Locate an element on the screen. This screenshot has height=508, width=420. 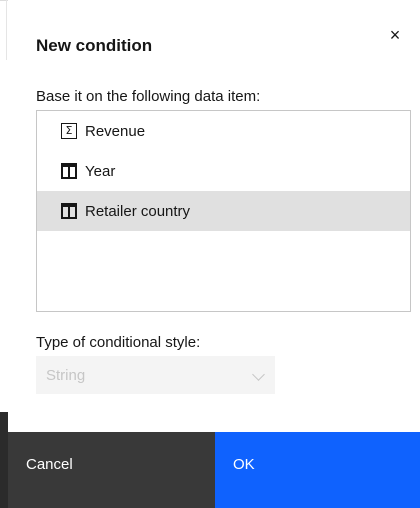
dialog-title: New condition is located at coordinates (94, 45).